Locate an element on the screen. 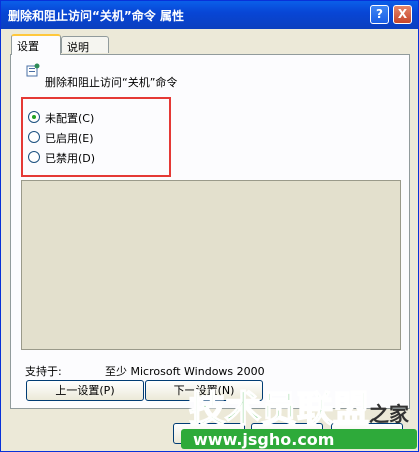  radio-label: 已禁用(D) is located at coordinates (70, 158).